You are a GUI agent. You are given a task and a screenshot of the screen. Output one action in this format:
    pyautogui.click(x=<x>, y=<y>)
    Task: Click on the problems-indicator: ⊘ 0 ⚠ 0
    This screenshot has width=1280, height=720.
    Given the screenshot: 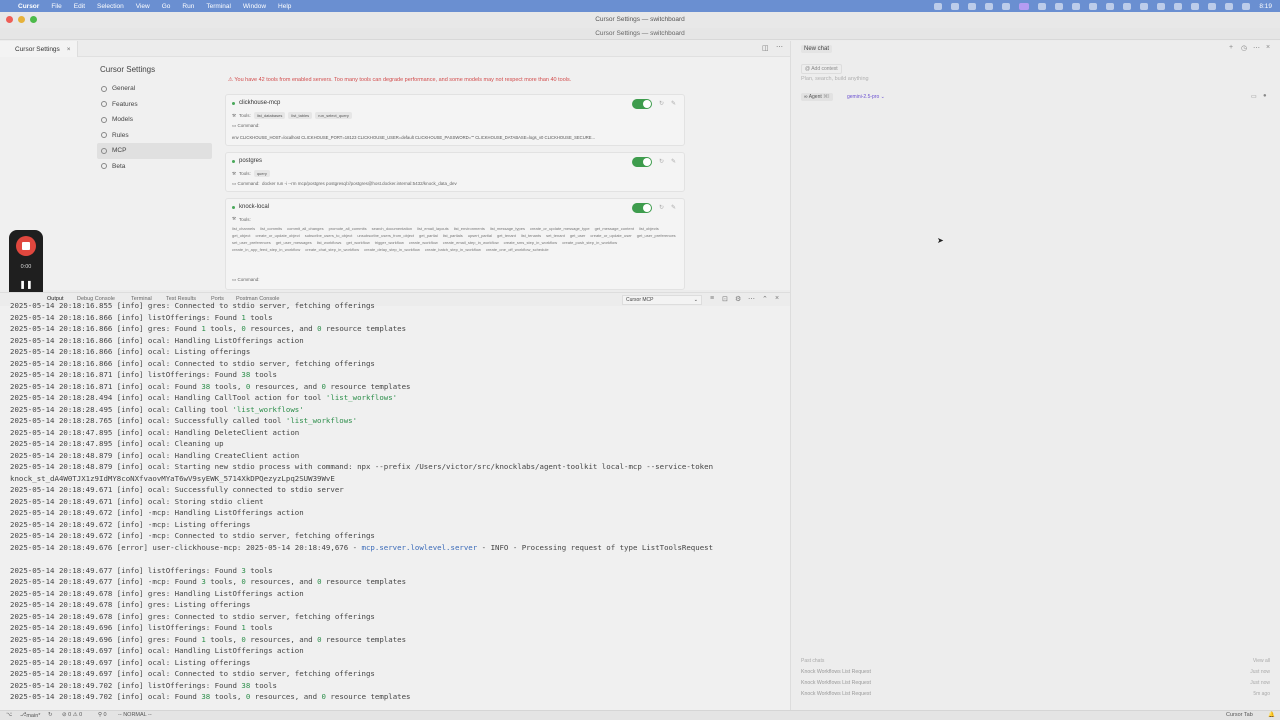 What is the action you would take?
    pyautogui.click(x=72, y=715)
    